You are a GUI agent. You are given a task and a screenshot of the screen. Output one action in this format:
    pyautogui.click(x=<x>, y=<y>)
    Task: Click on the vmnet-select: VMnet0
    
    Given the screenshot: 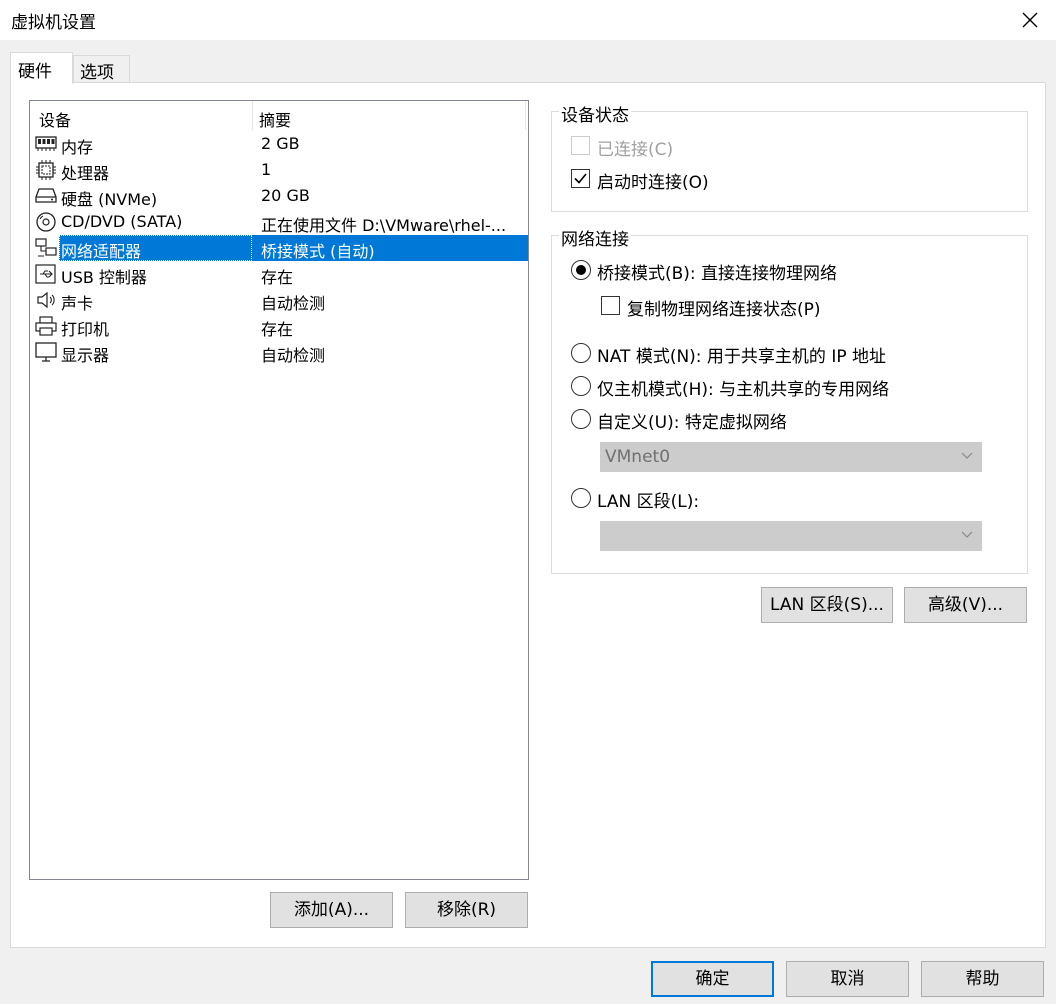 What is the action you would take?
    pyautogui.click(x=791, y=457)
    